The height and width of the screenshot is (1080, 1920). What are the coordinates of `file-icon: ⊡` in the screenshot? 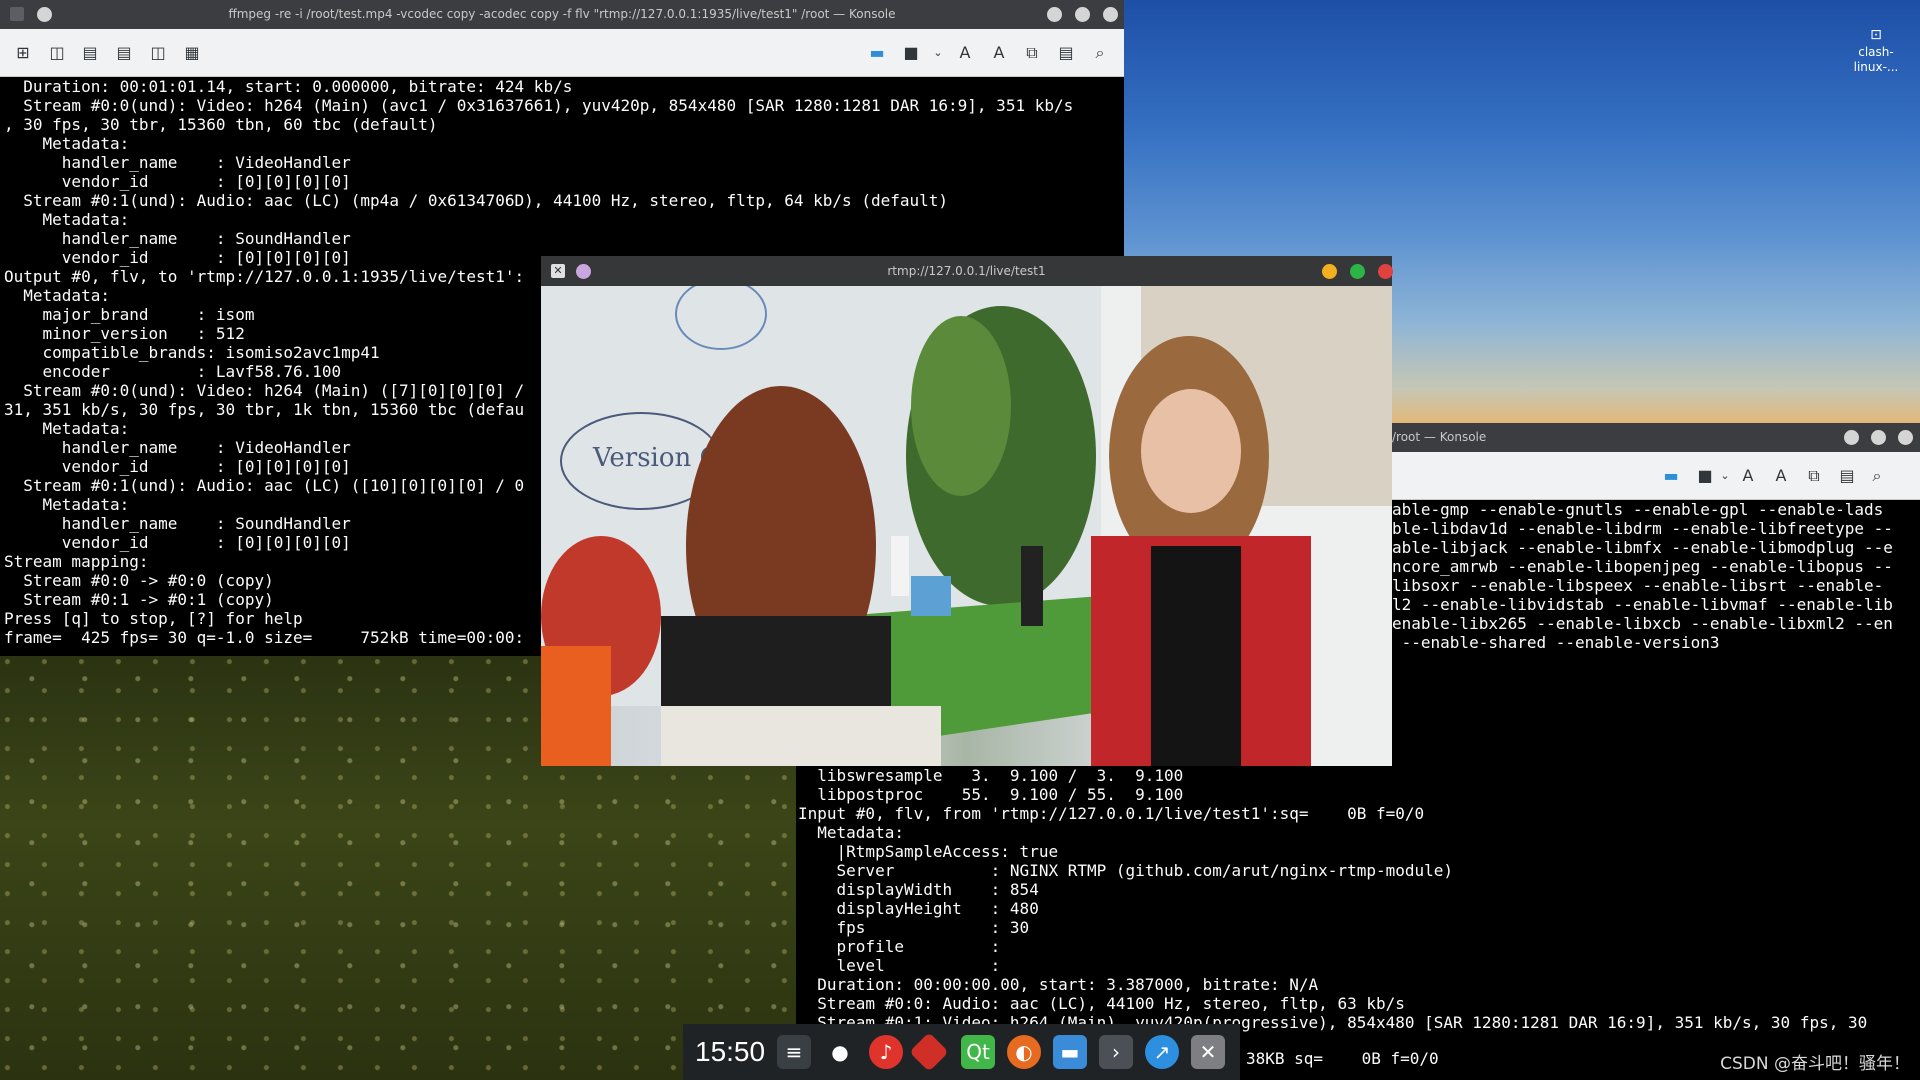 It's located at (1876, 35).